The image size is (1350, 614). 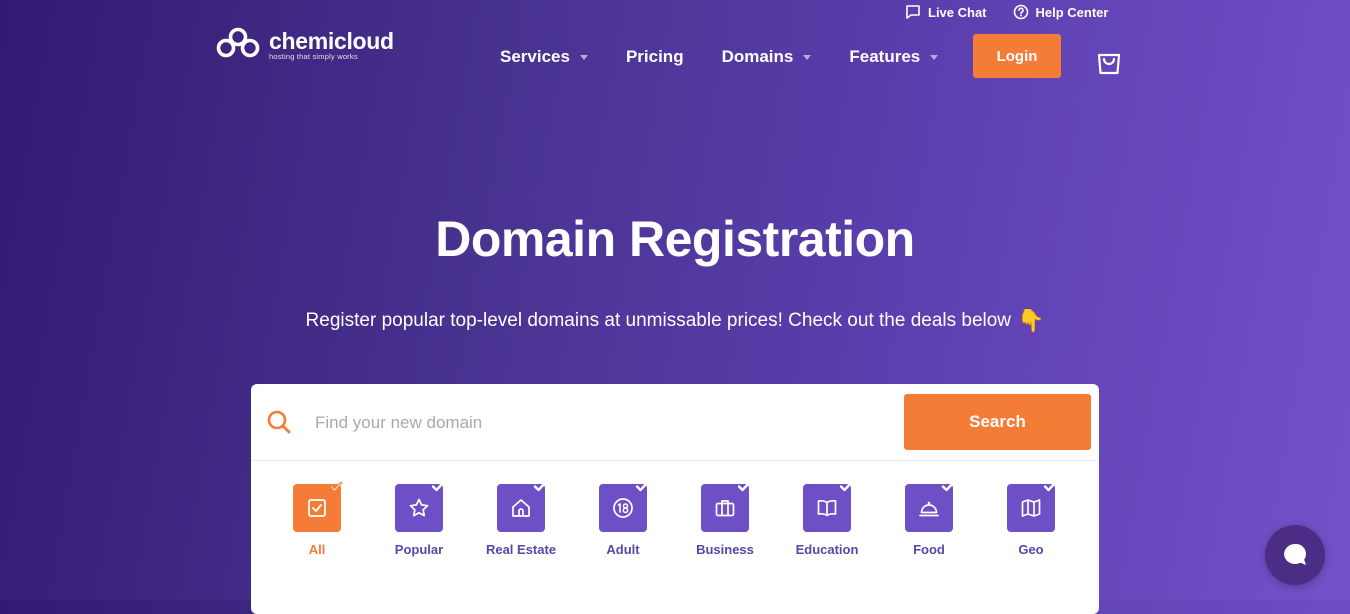 What do you see at coordinates (1020, 12) in the screenshot?
I see `question-circle-icon` at bounding box center [1020, 12].